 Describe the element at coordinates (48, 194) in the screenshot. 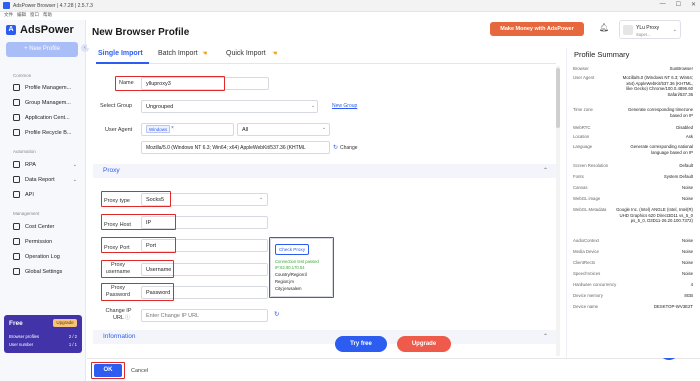

I see `sidebar-item-api: API` at that location.